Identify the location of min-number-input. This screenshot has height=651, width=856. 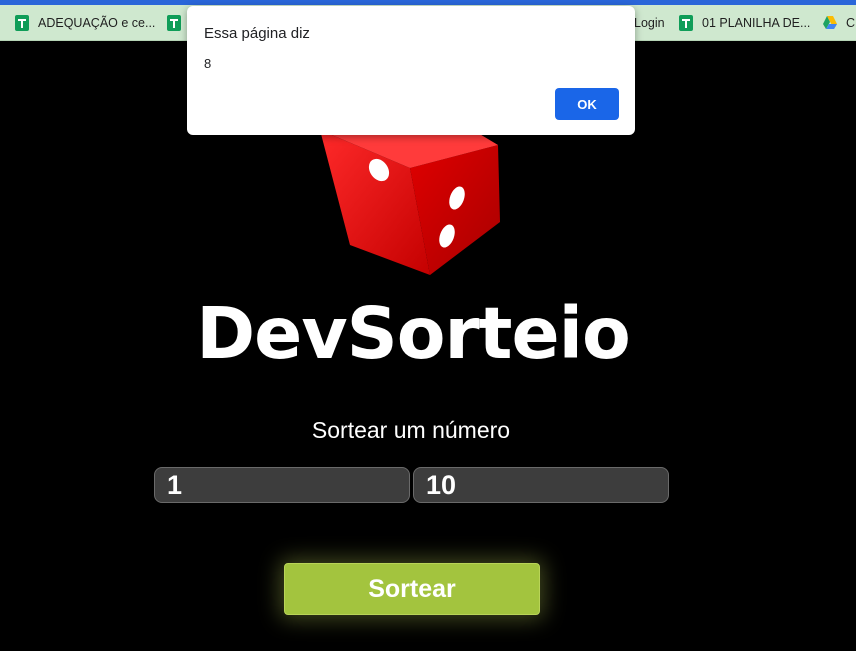
(282, 485).